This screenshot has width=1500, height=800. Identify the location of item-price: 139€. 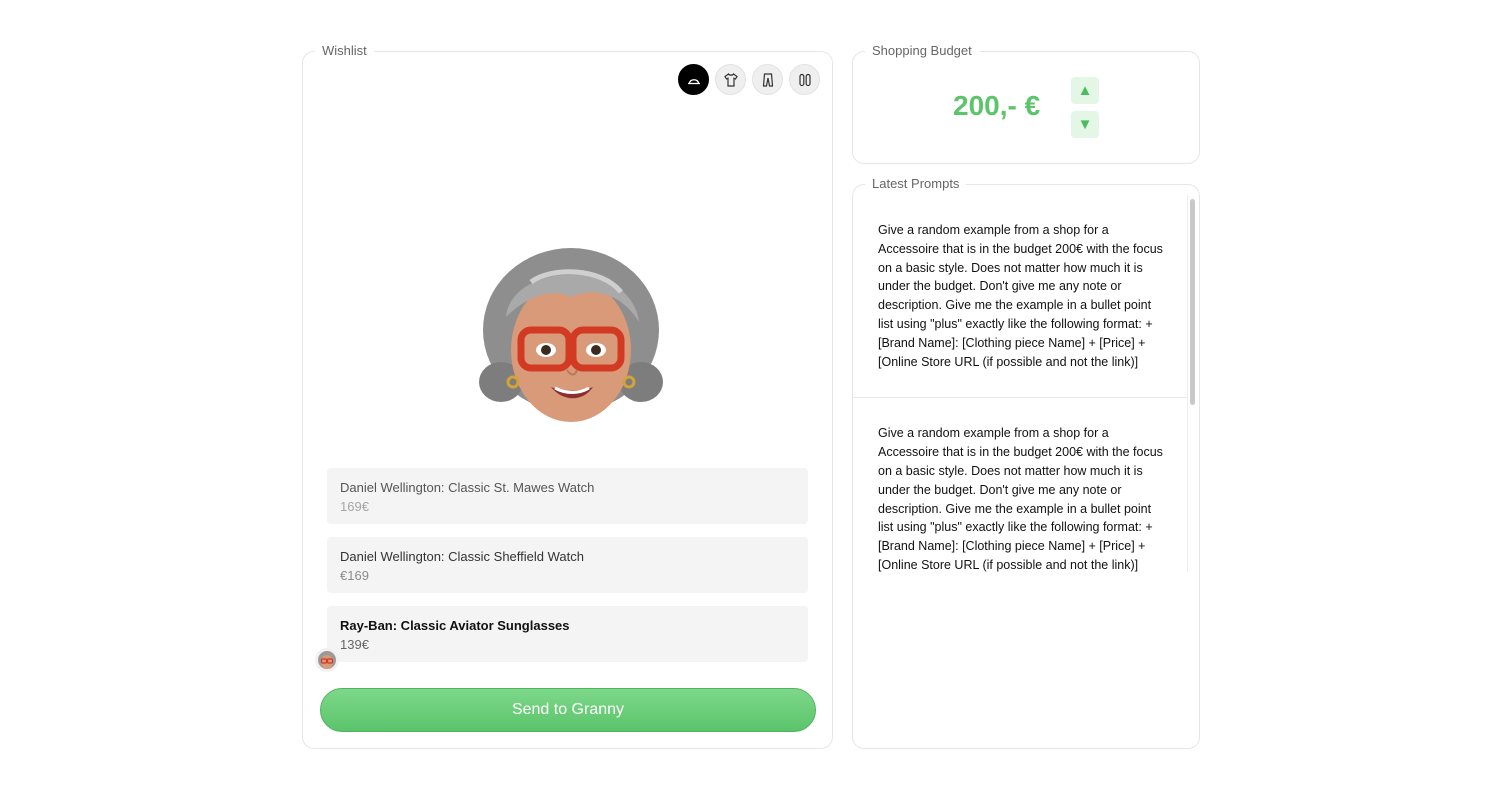
(354, 644).